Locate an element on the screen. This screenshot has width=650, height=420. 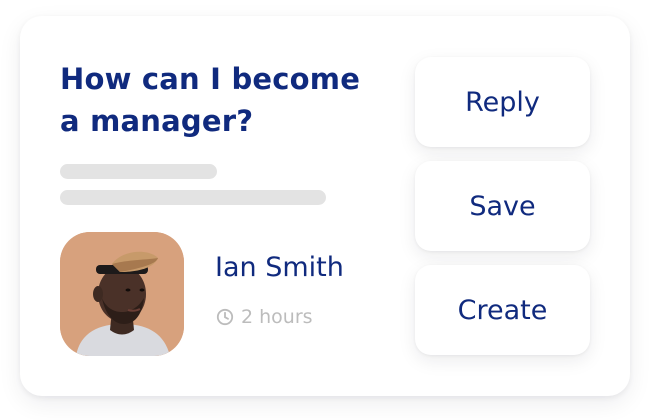
question-title: How can I become a manager? is located at coordinates (210, 100).